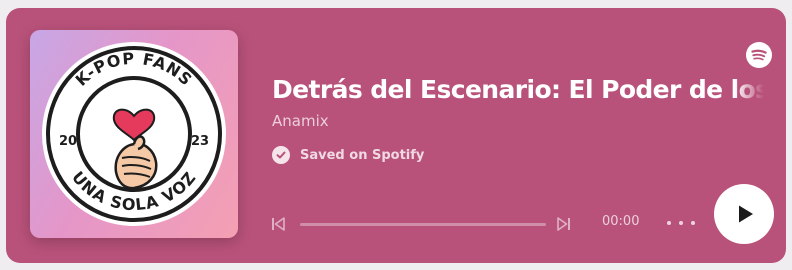 Image resolution: width=792 pixels, height=270 pixels. What do you see at coordinates (200, 141) in the screenshot?
I see `badge-year-right: 23` at bounding box center [200, 141].